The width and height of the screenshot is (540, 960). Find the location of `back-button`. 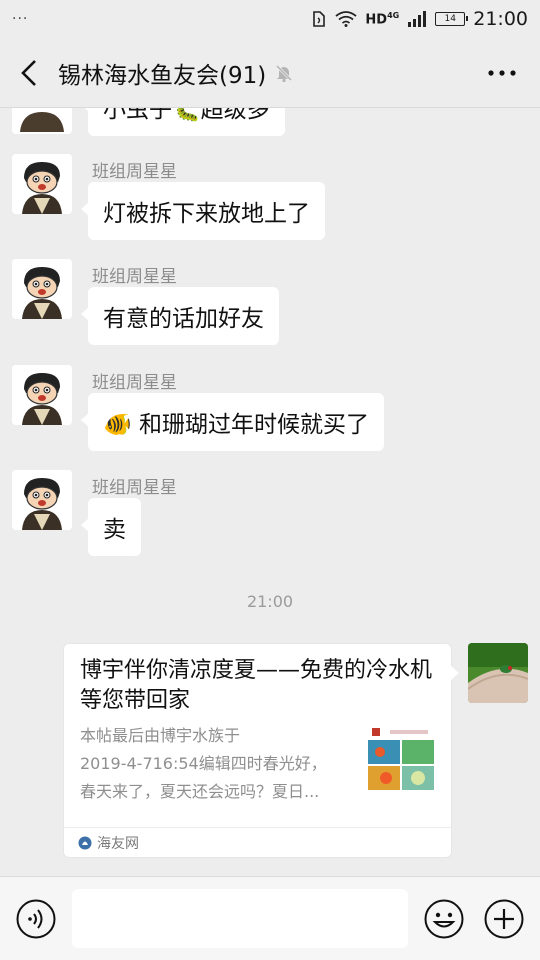

back-button is located at coordinates (29, 73).